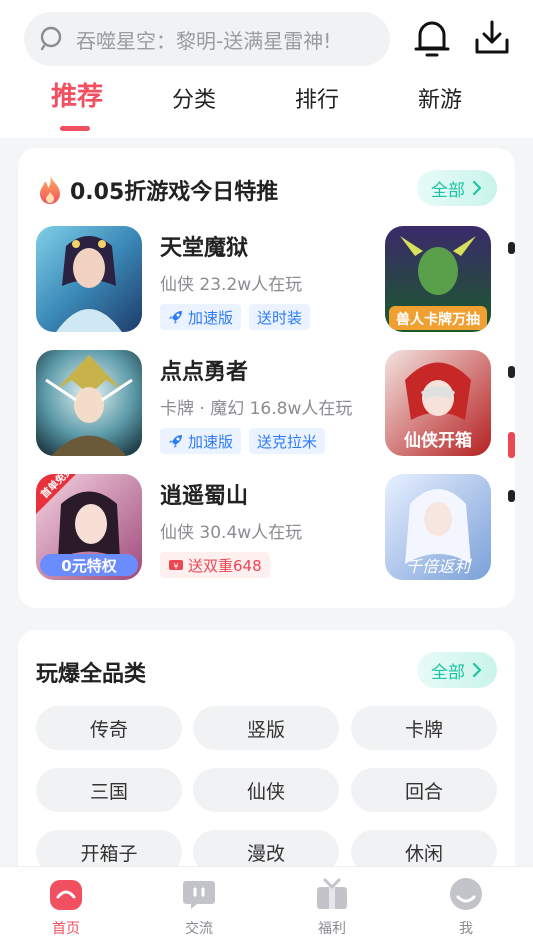  I want to click on tag-gift: 送时装, so click(280, 317).